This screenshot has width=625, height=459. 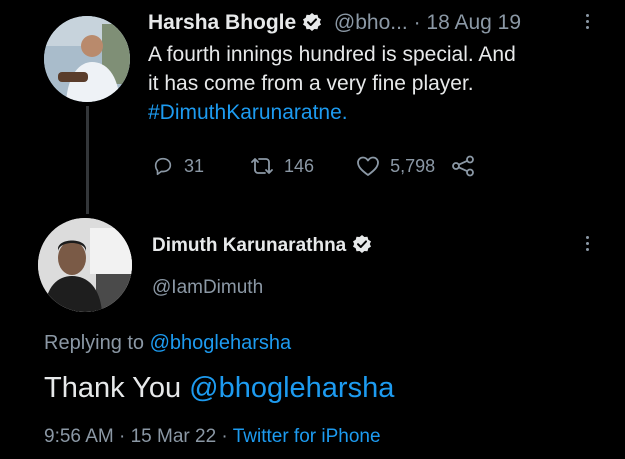 I want to click on parent-date: 18 Aug 19, so click(x=473, y=22).